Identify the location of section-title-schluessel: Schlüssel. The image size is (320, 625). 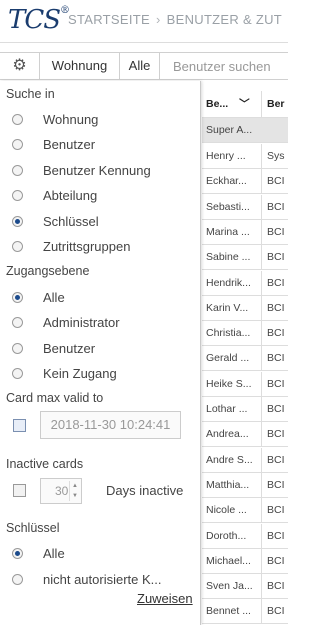
(33, 528).